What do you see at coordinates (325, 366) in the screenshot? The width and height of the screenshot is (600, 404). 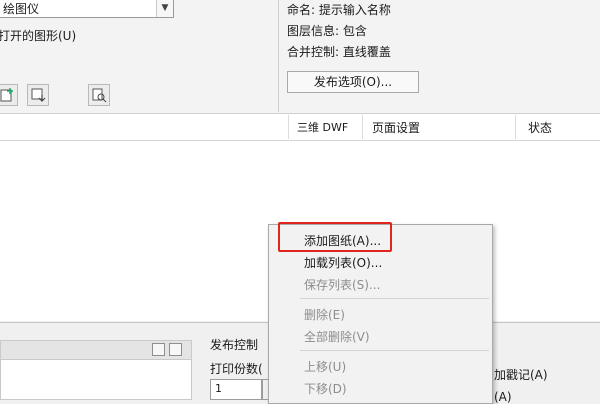 I see `menu-item-move-up: 上移(U)` at bounding box center [325, 366].